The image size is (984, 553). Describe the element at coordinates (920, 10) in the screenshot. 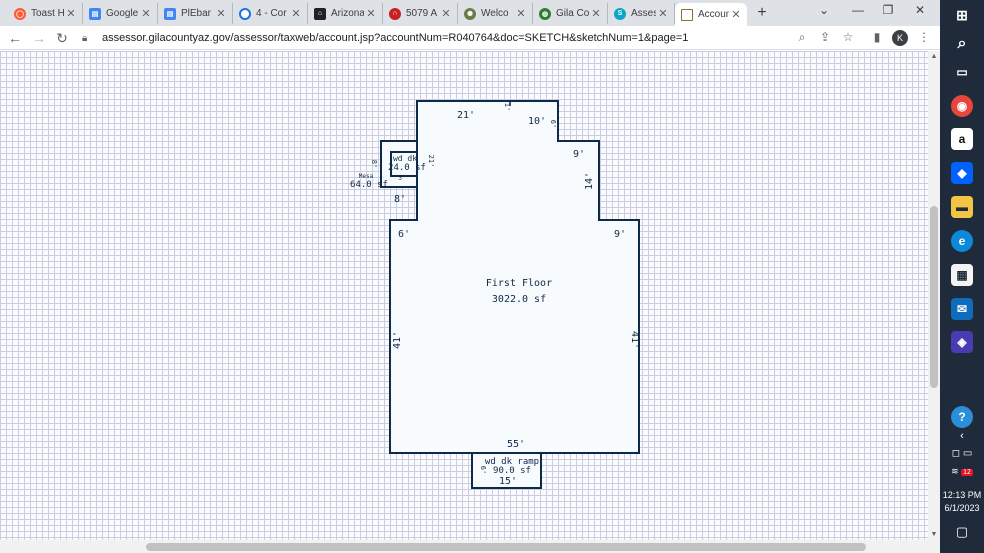

I see `window-close-icon: ✕` at that location.